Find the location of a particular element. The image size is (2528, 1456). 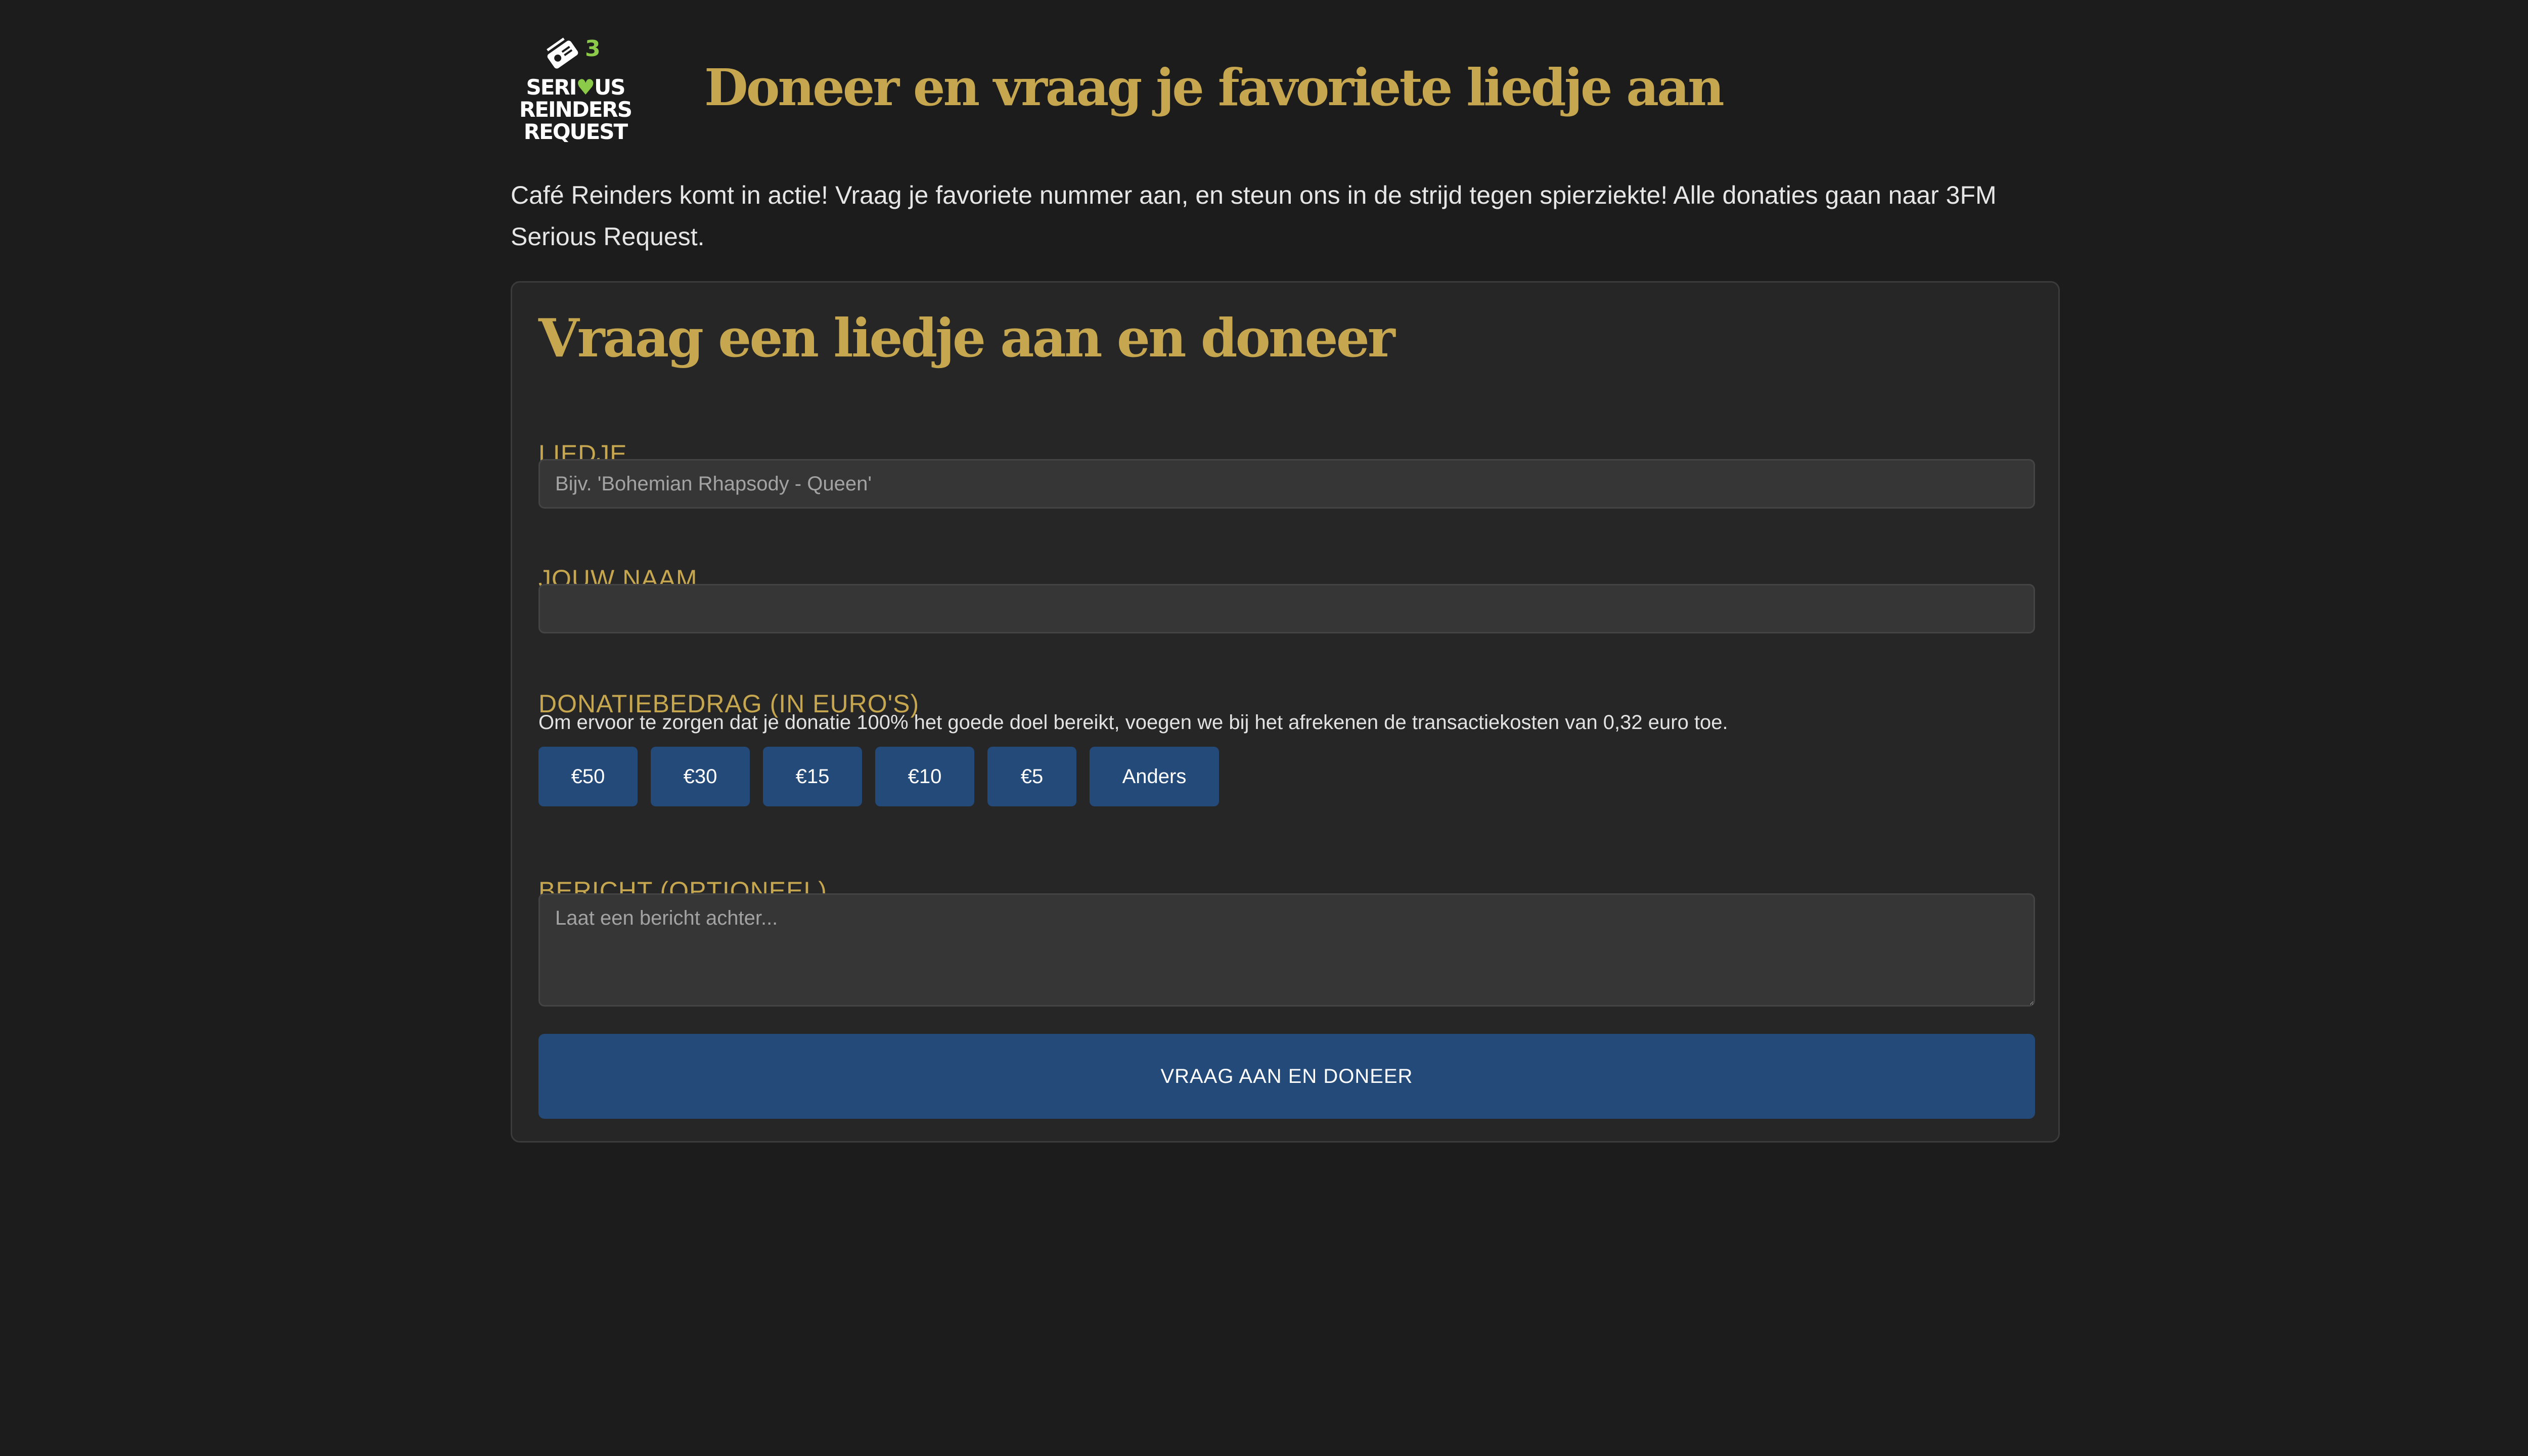

amount-option-5: €5 is located at coordinates (1032, 776).